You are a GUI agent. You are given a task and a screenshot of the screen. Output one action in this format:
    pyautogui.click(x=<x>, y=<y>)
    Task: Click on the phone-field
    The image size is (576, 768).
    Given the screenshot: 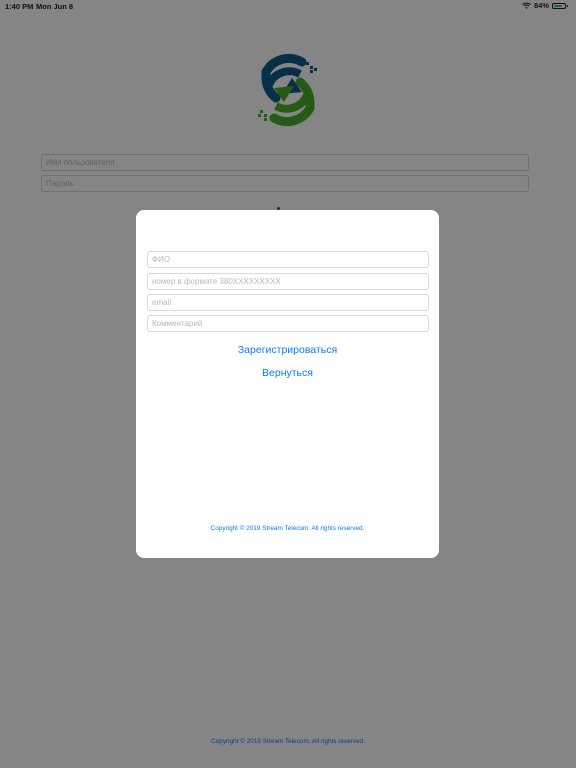 What is the action you would take?
    pyautogui.click(x=288, y=281)
    